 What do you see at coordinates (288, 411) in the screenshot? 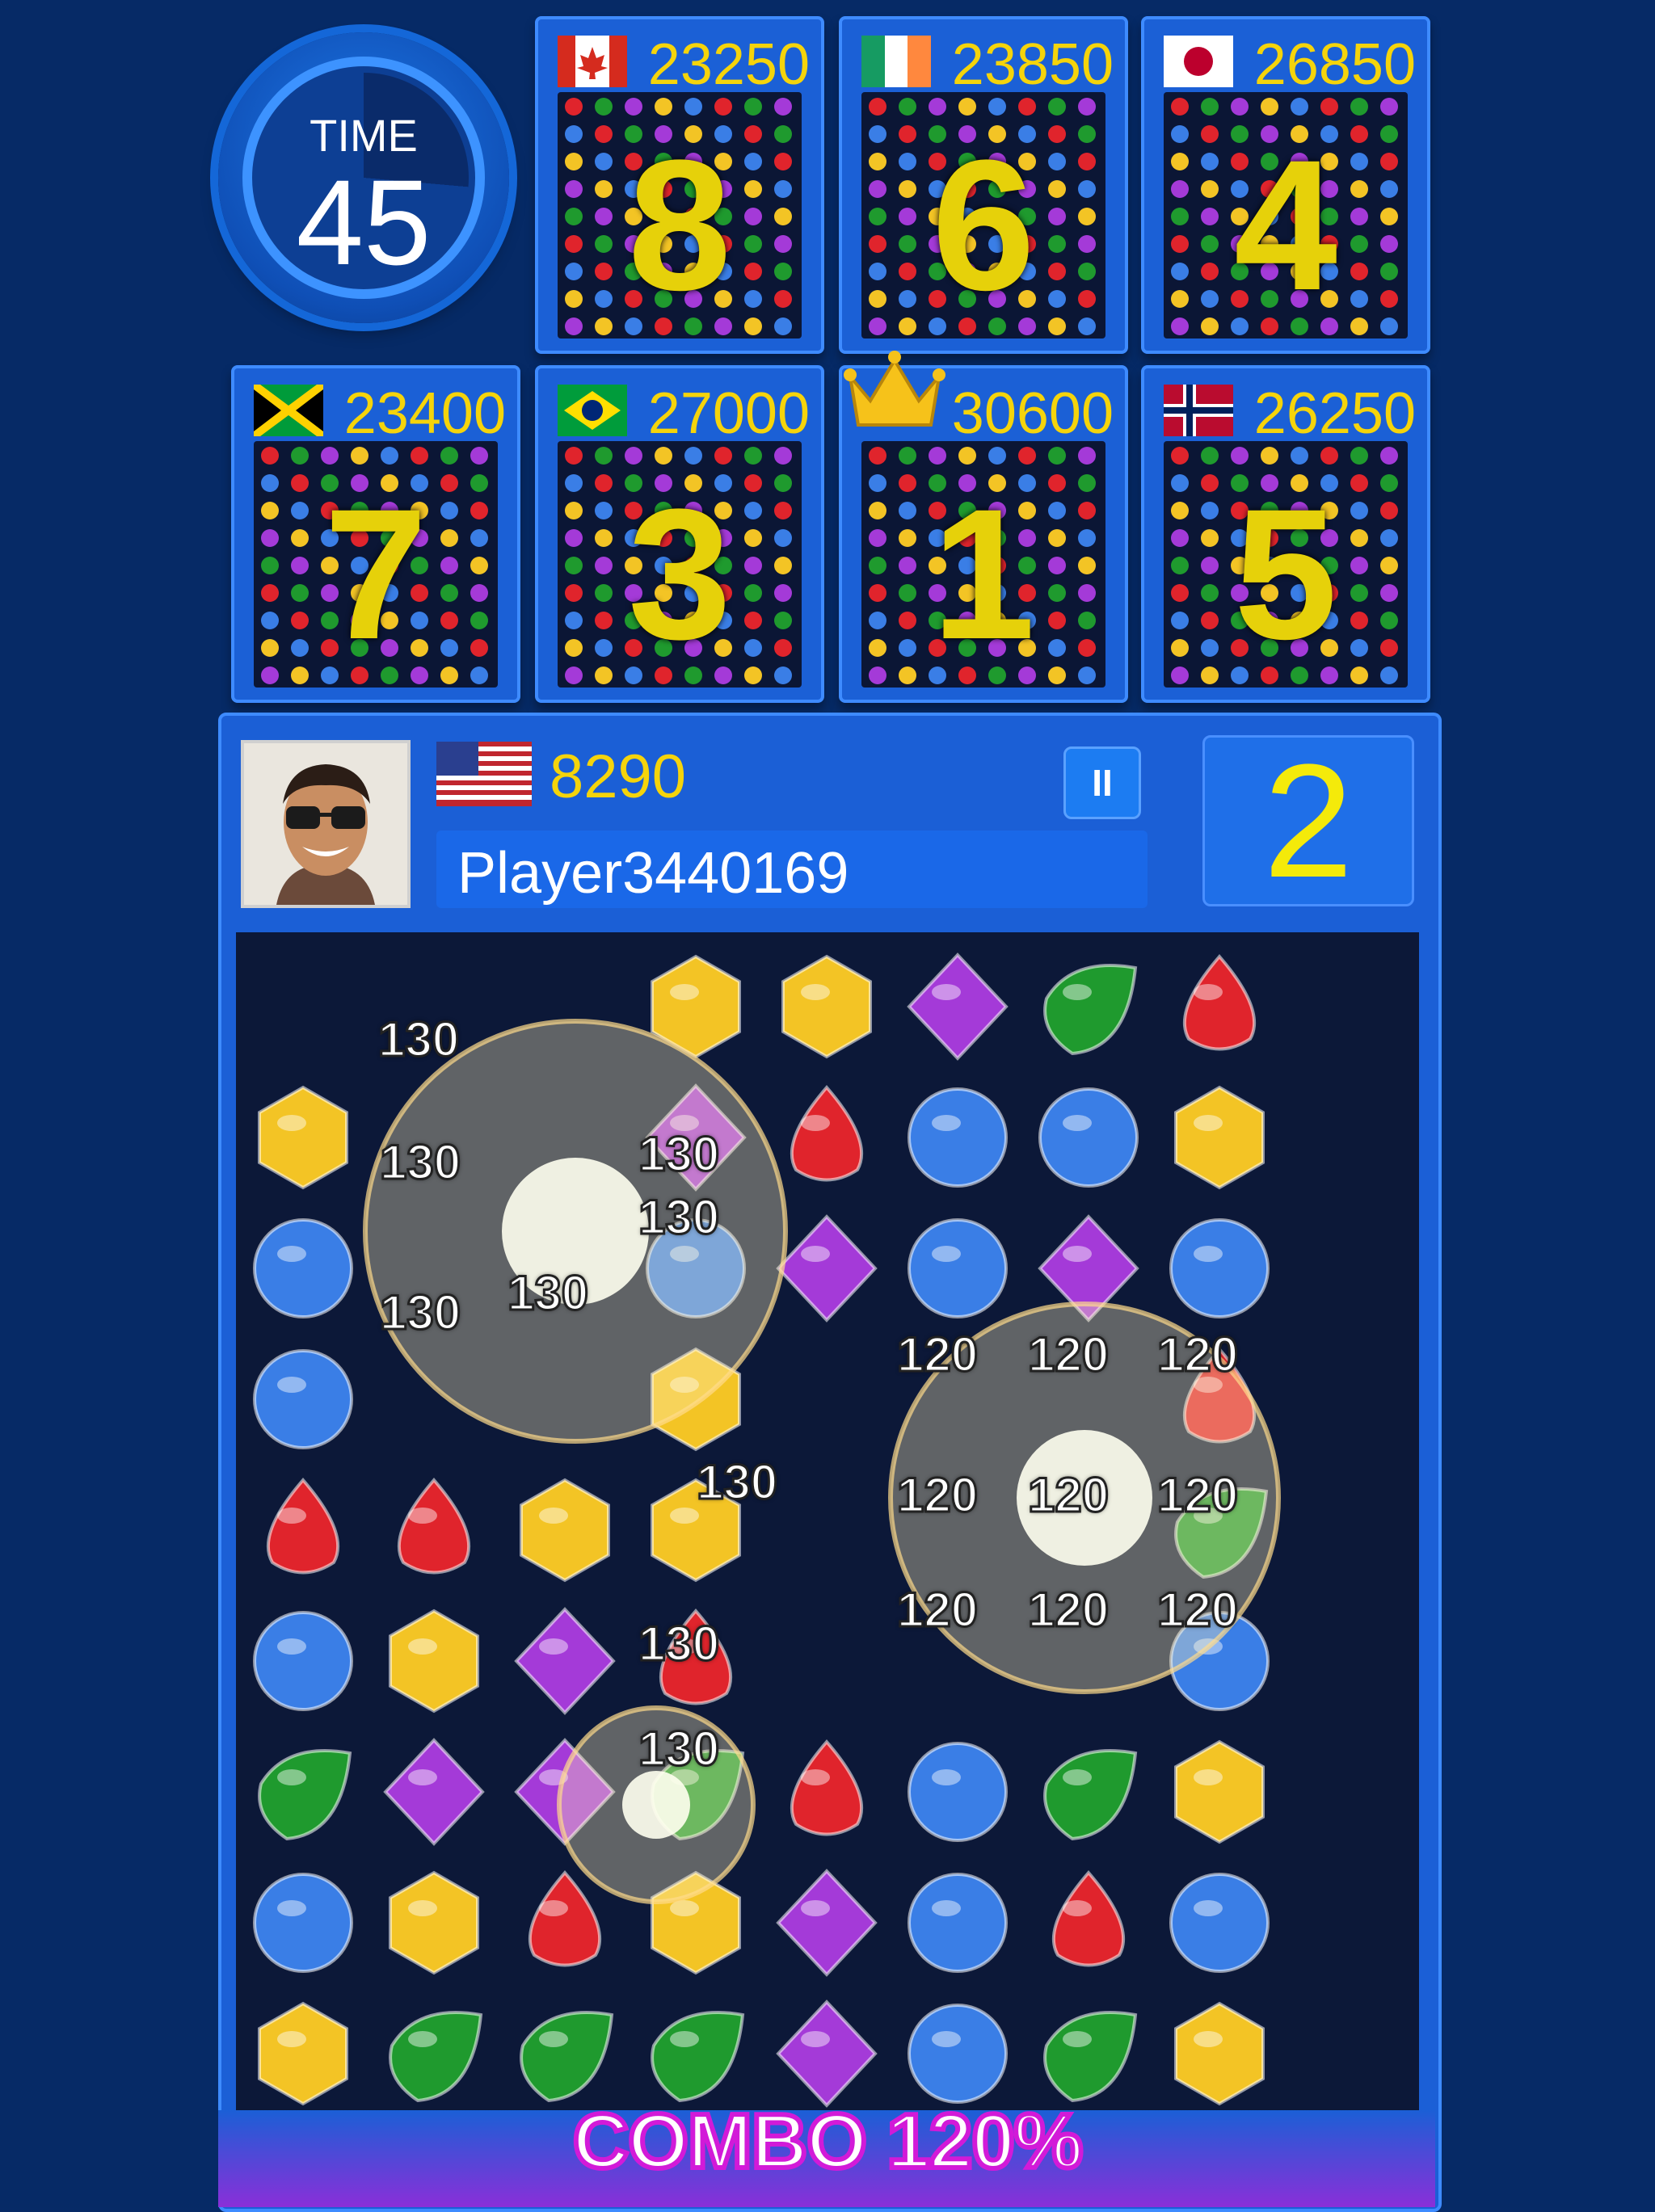
I see `flag-jamaica-icon` at bounding box center [288, 411].